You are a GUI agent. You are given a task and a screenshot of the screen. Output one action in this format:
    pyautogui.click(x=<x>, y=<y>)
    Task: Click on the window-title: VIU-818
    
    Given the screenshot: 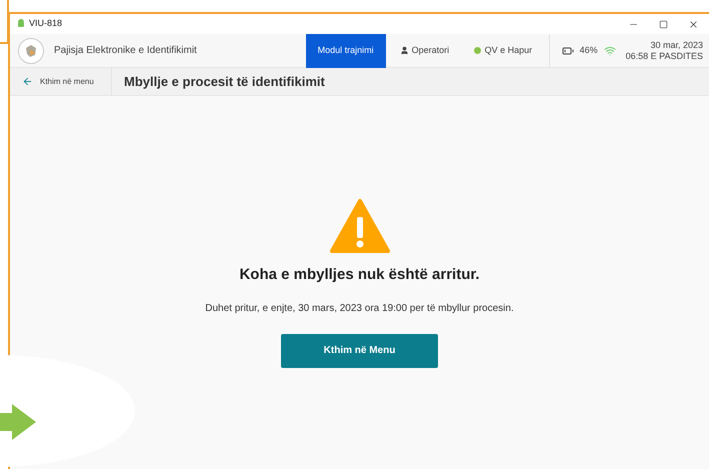 What is the action you would take?
    pyautogui.click(x=45, y=23)
    